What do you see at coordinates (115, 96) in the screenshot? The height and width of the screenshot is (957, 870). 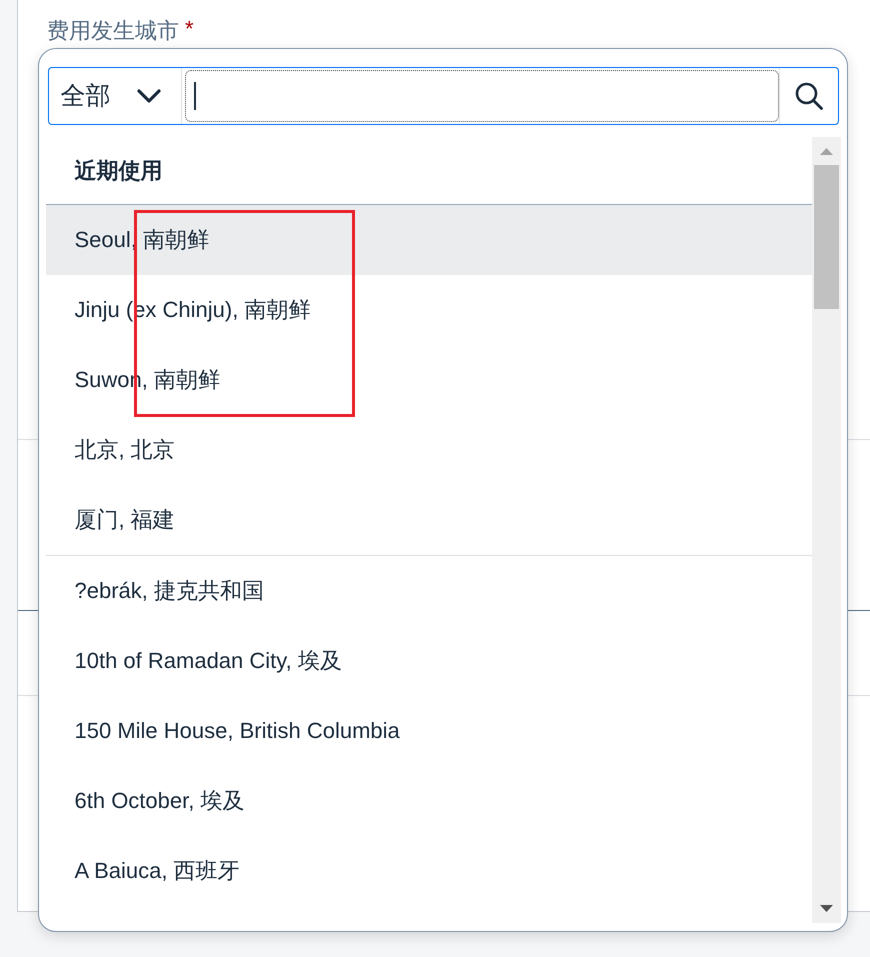 I see `scope-select: 全部` at bounding box center [115, 96].